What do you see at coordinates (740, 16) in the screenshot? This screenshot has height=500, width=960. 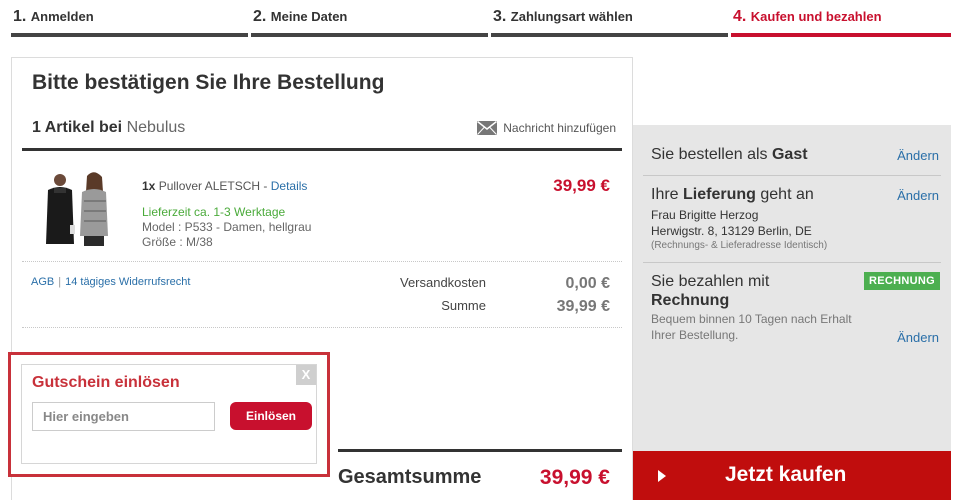 I see `step-number: 4.` at bounding box center [740, 16].